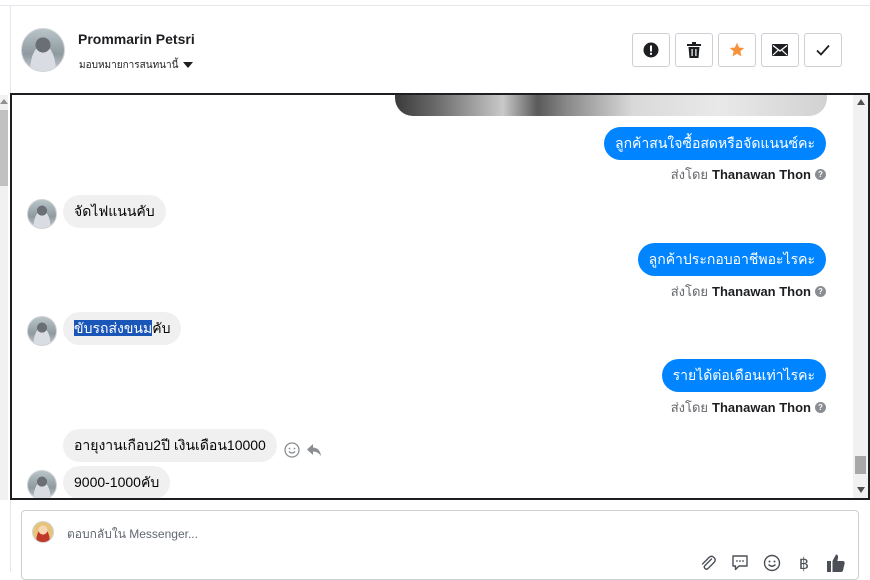 The height and width of the screenshot is (580, 870). I want to click on page-scrollbar-thumb, so click(4, 148).